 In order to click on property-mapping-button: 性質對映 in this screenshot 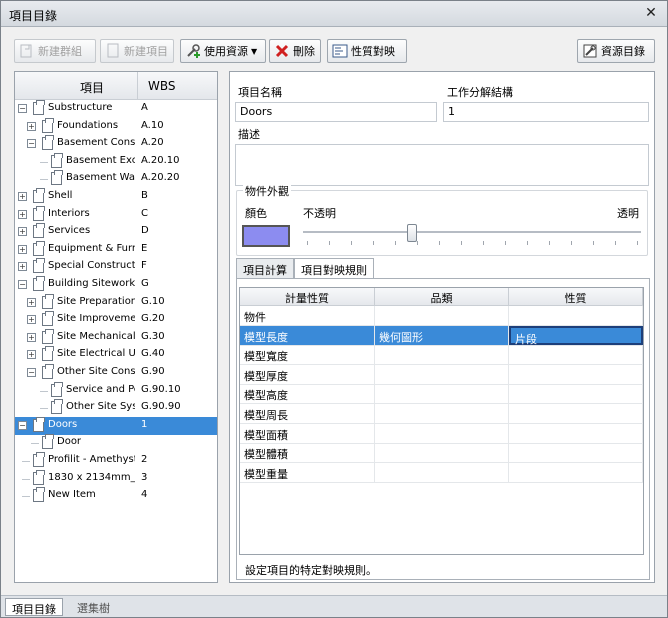, I will do `click(367, 51)`.